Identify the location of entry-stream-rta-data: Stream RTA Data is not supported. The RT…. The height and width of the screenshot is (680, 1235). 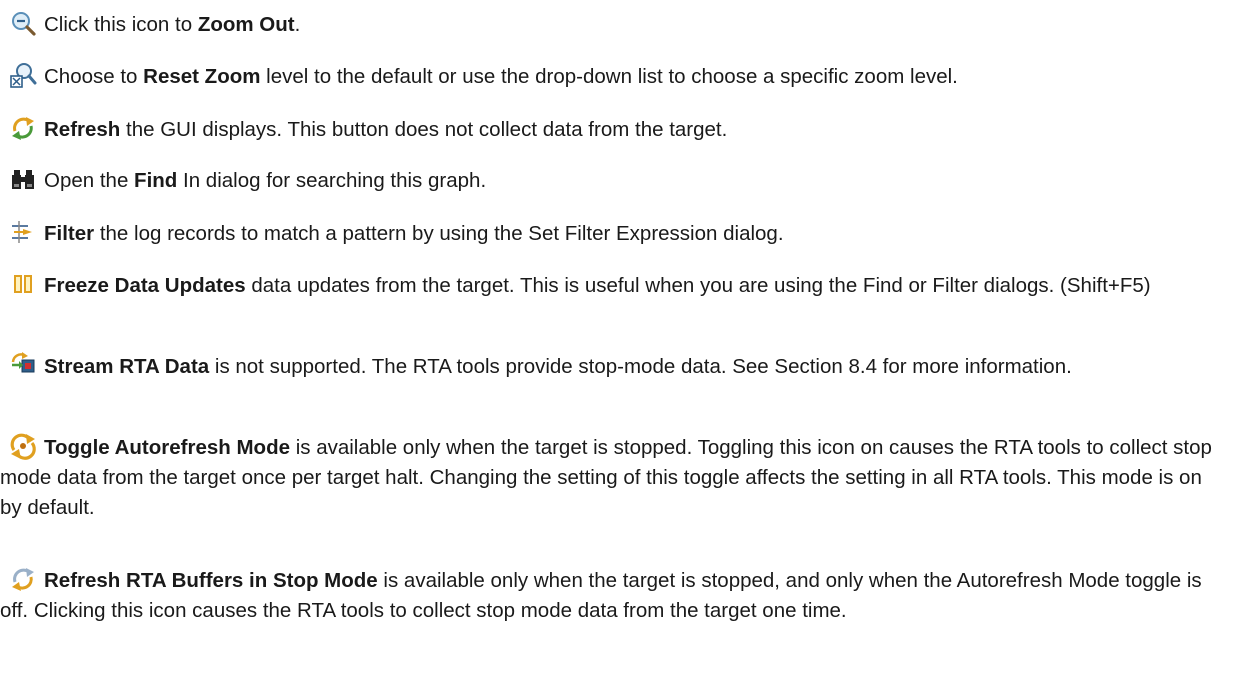
(614, 366).